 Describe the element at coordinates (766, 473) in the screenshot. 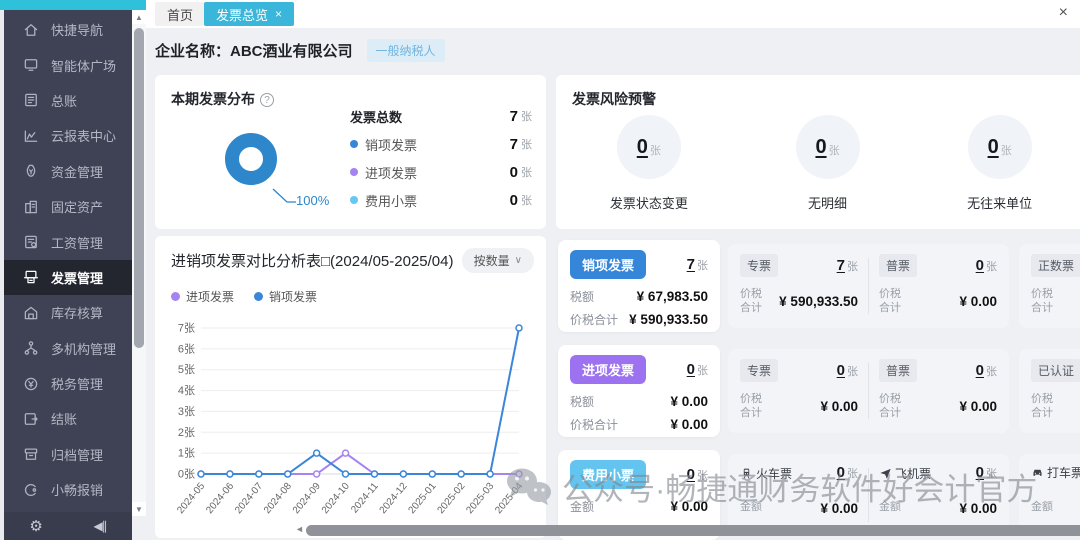

I see `ticket-type-label: 火车票` at that location.